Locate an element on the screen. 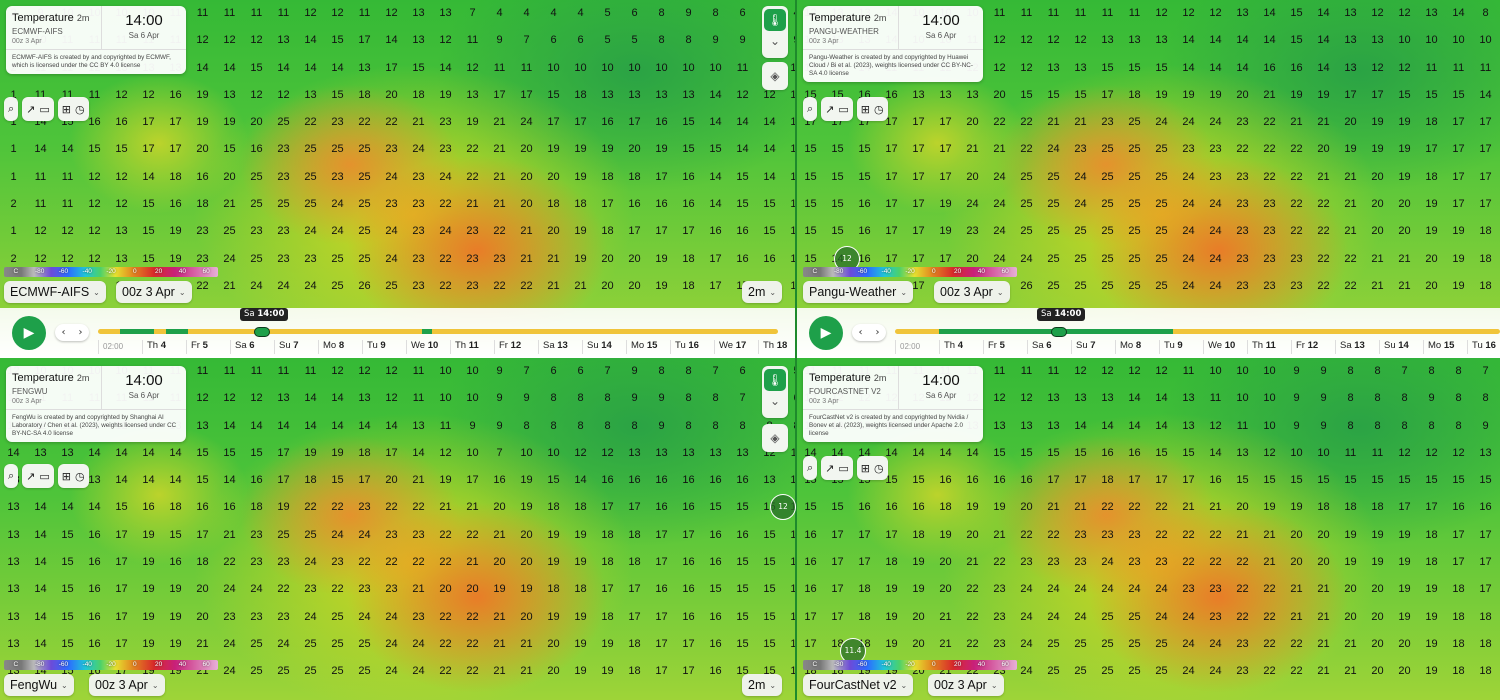 This screenshot has width=1500, height=700. timeline-day: Th 18 is located at coordinates (776, 347).